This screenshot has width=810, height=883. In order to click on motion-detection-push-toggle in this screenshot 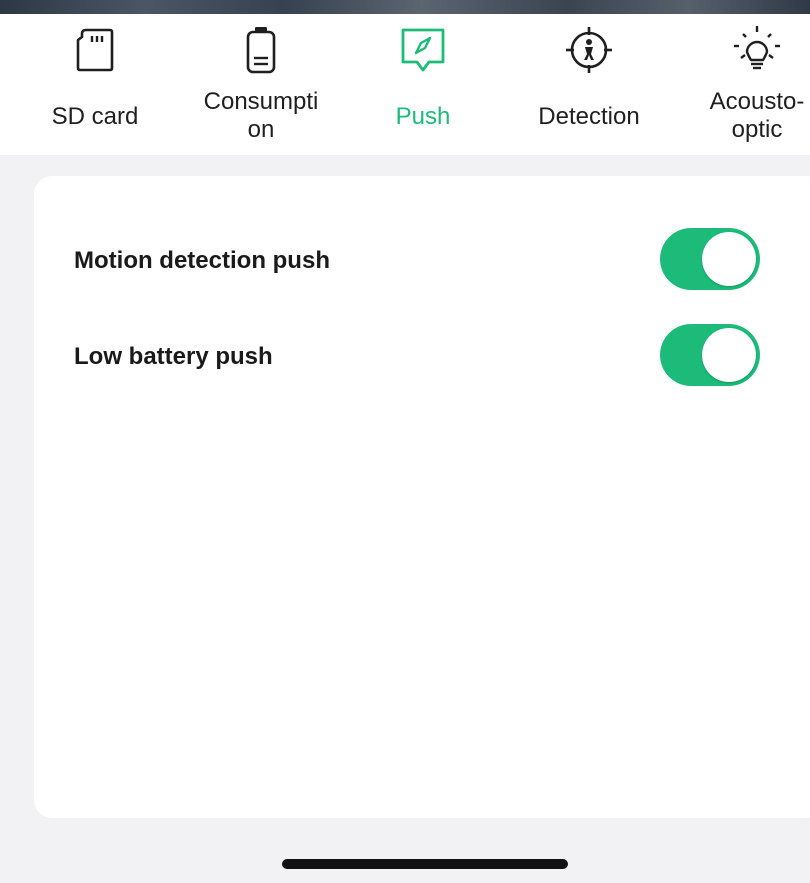, I will do `click(710, 259)`.